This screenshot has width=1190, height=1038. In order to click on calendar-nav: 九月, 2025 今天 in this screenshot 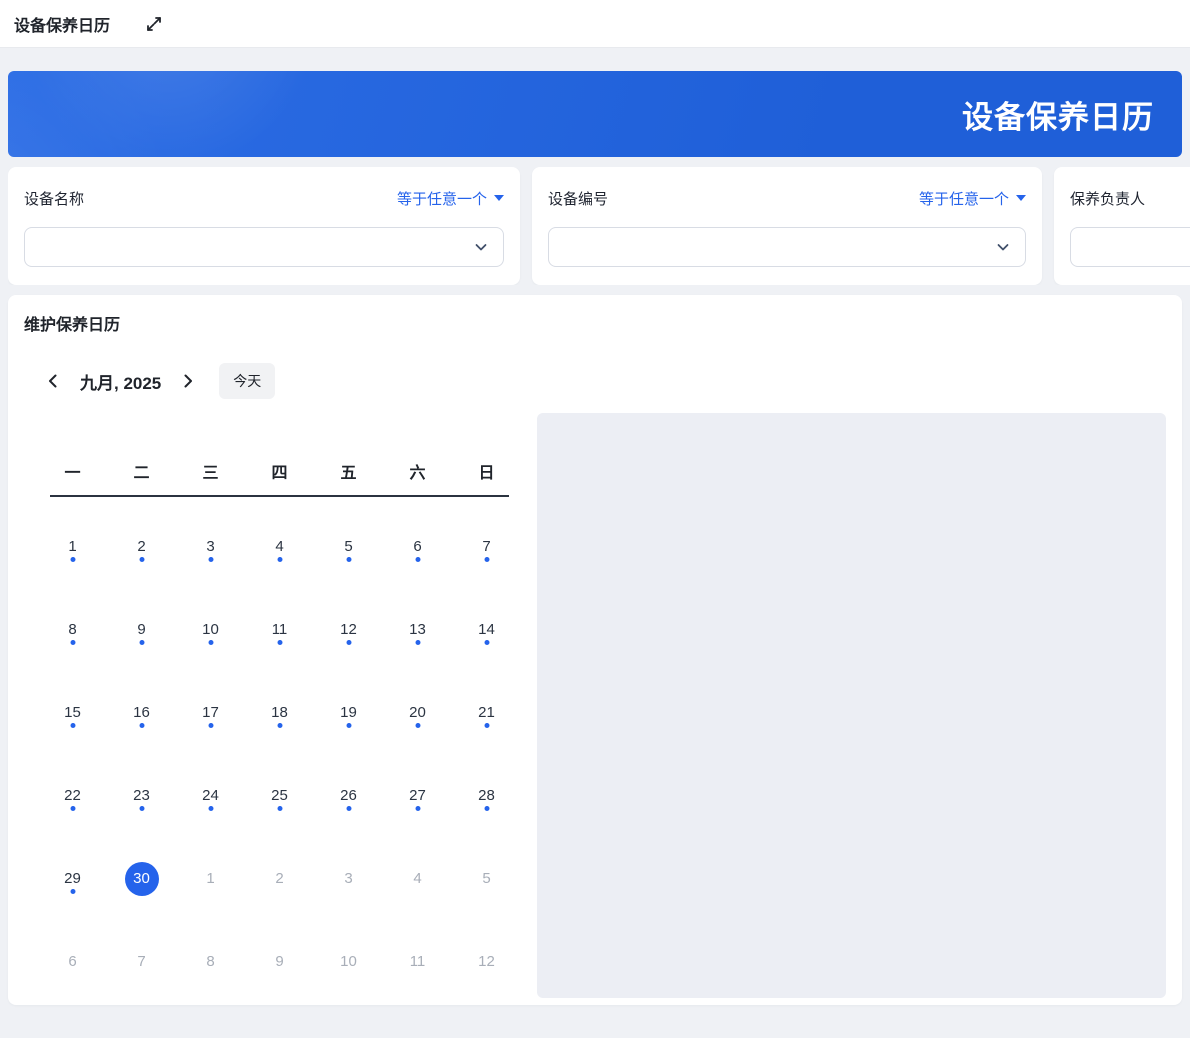, I will do `click(604, 381)`.